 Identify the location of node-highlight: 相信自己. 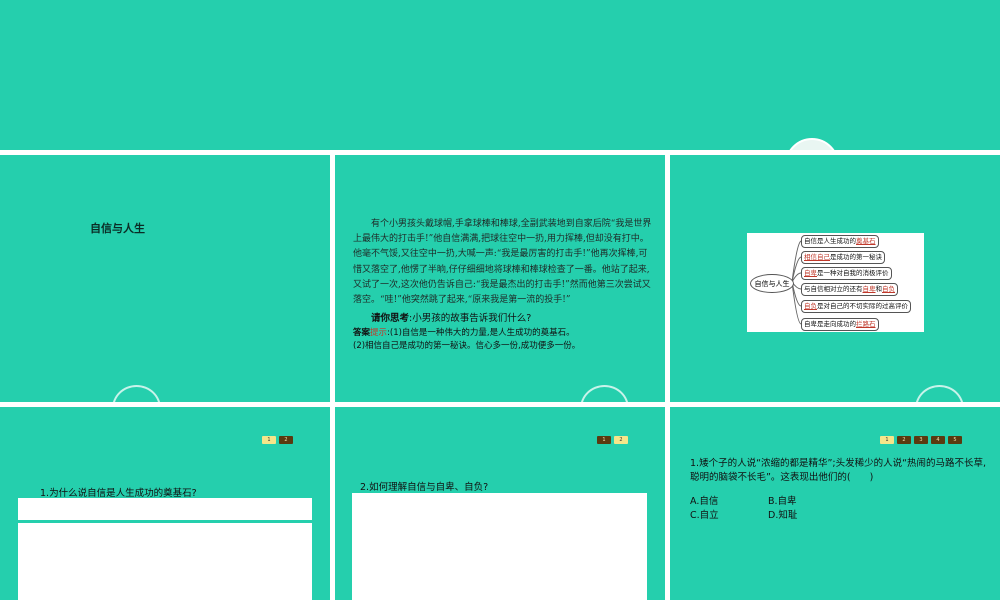
(817, 257).